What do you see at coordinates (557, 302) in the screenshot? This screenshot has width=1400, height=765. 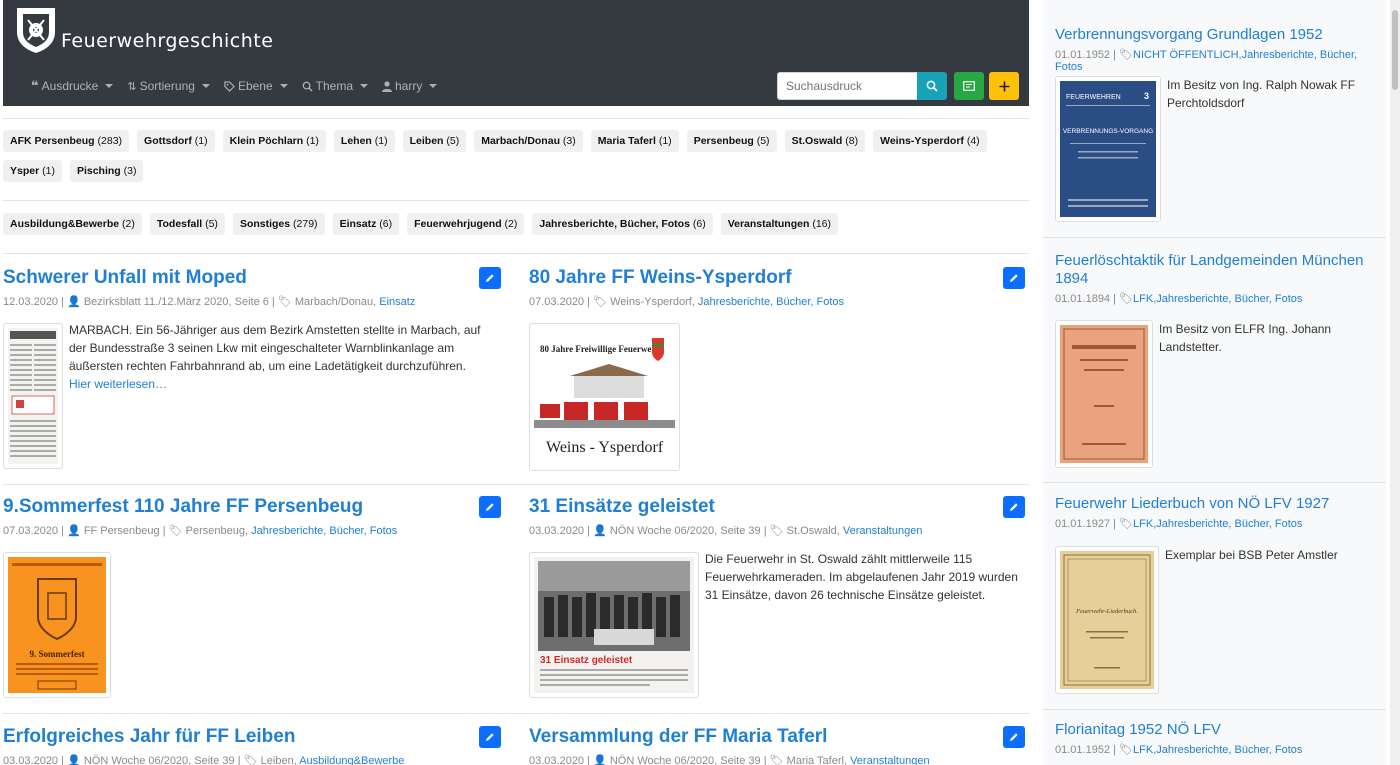 I see `post-date: 07.03.2020` at bounding box center [557, 302].